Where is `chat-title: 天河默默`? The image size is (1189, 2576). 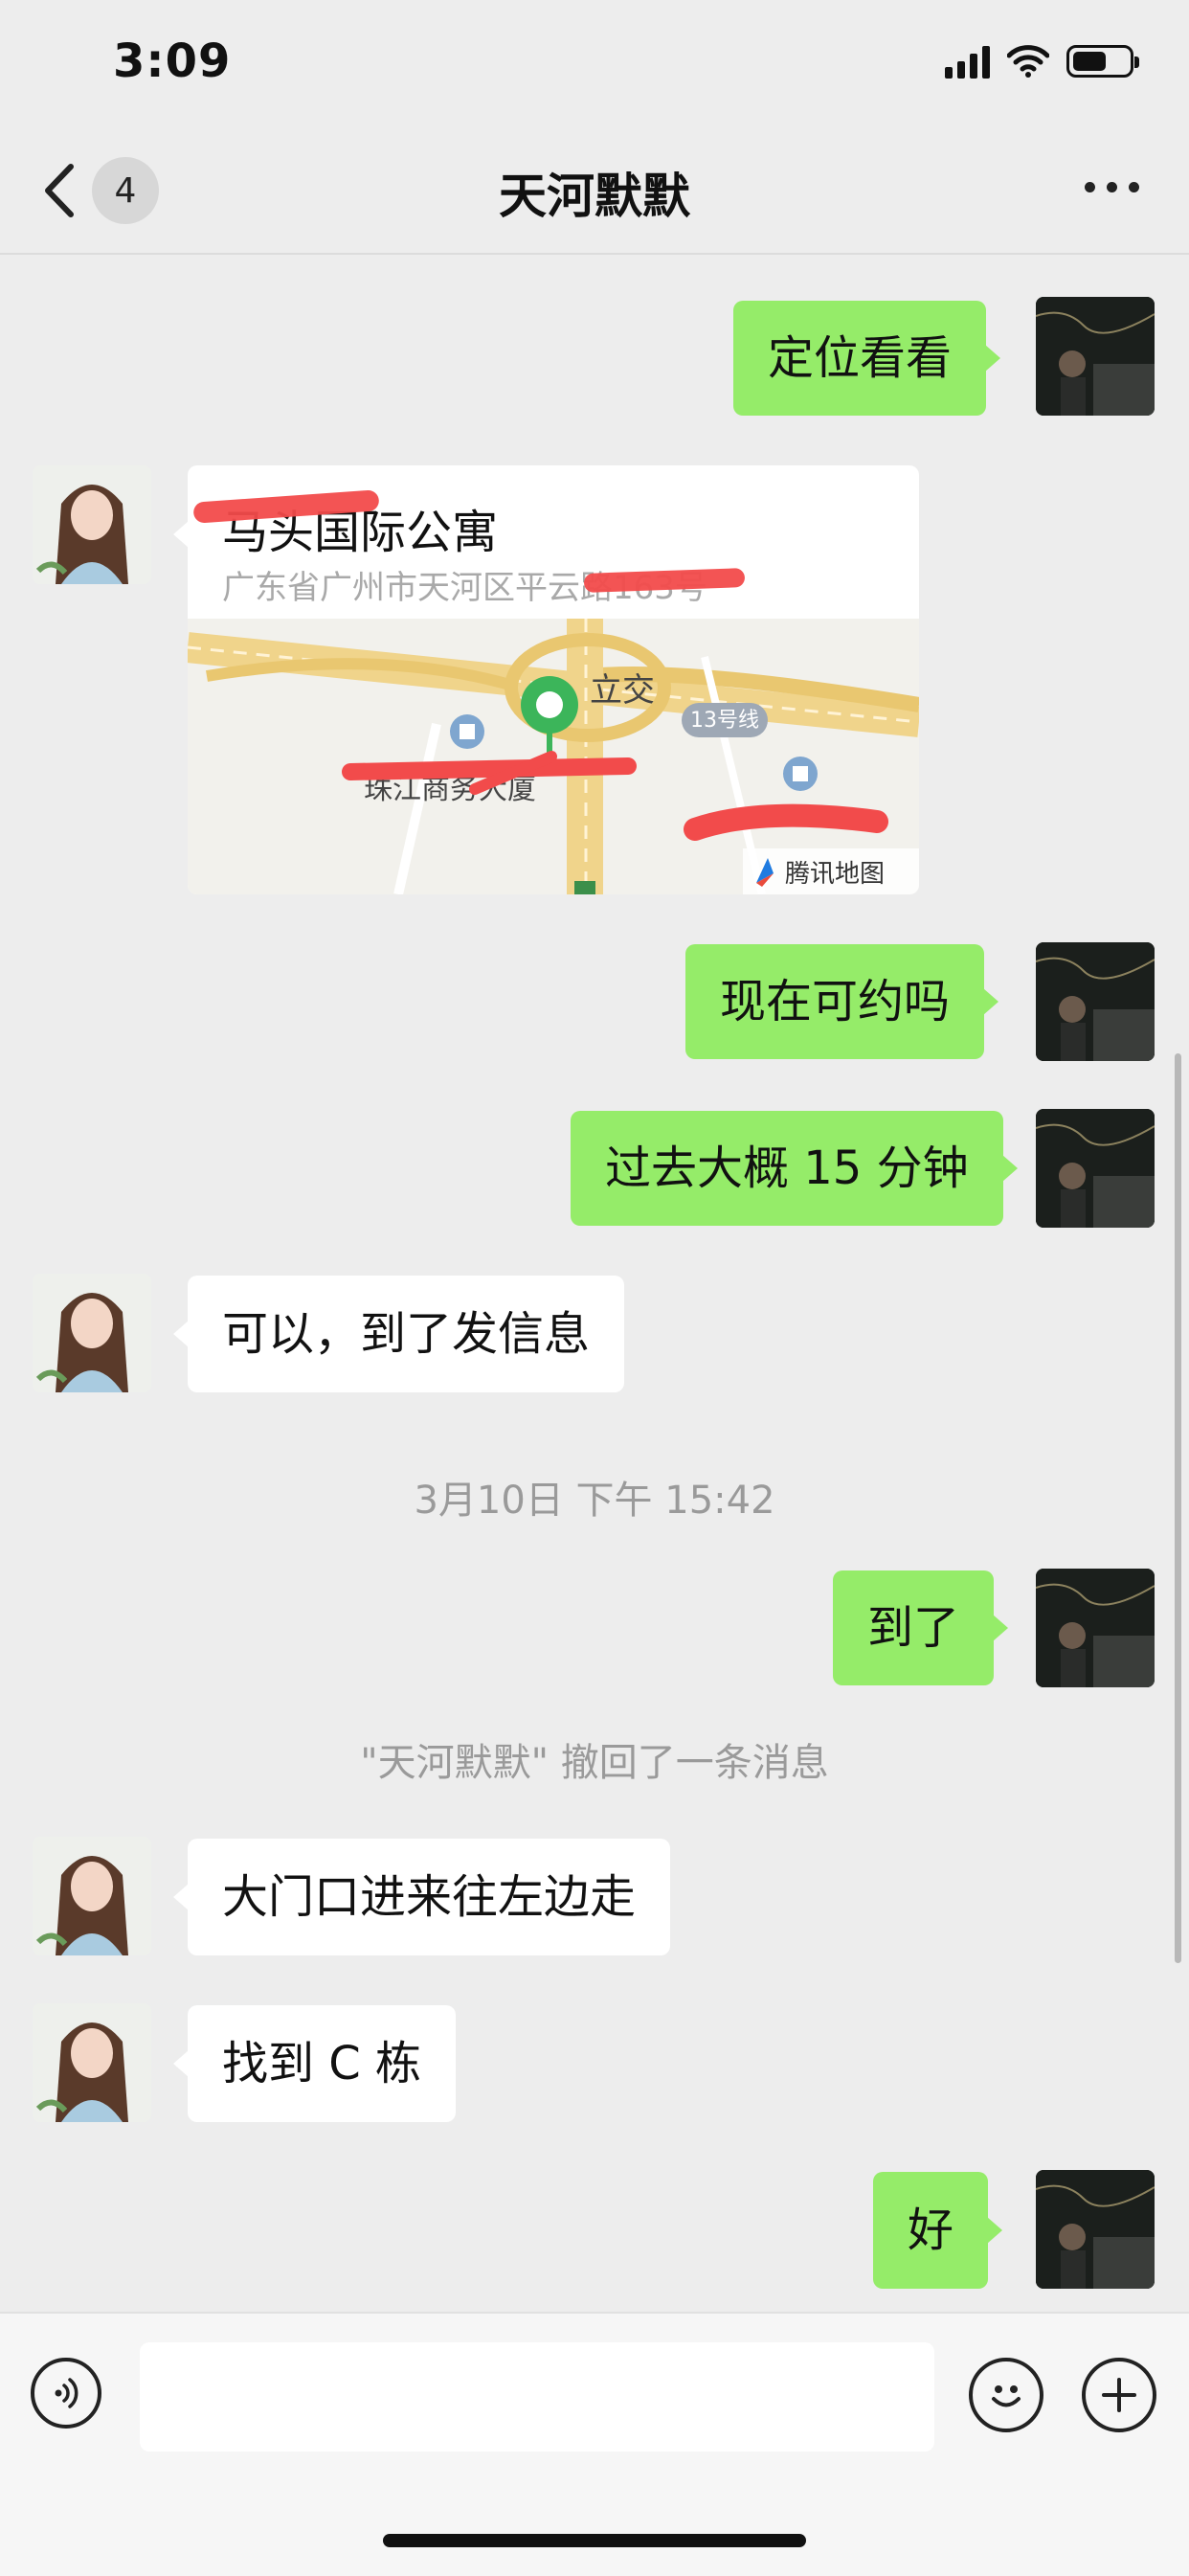
chat-title: 天河默默 is located at coordinates (594, 196).